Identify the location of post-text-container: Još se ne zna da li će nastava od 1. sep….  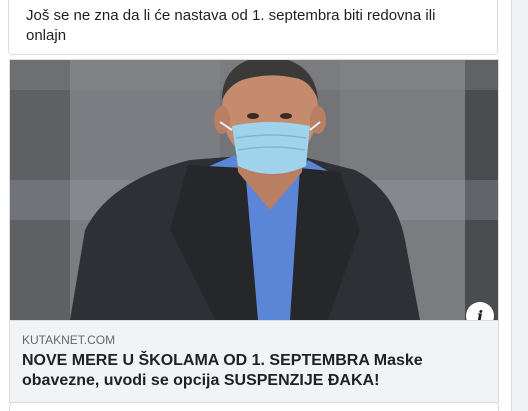
(253, 27).